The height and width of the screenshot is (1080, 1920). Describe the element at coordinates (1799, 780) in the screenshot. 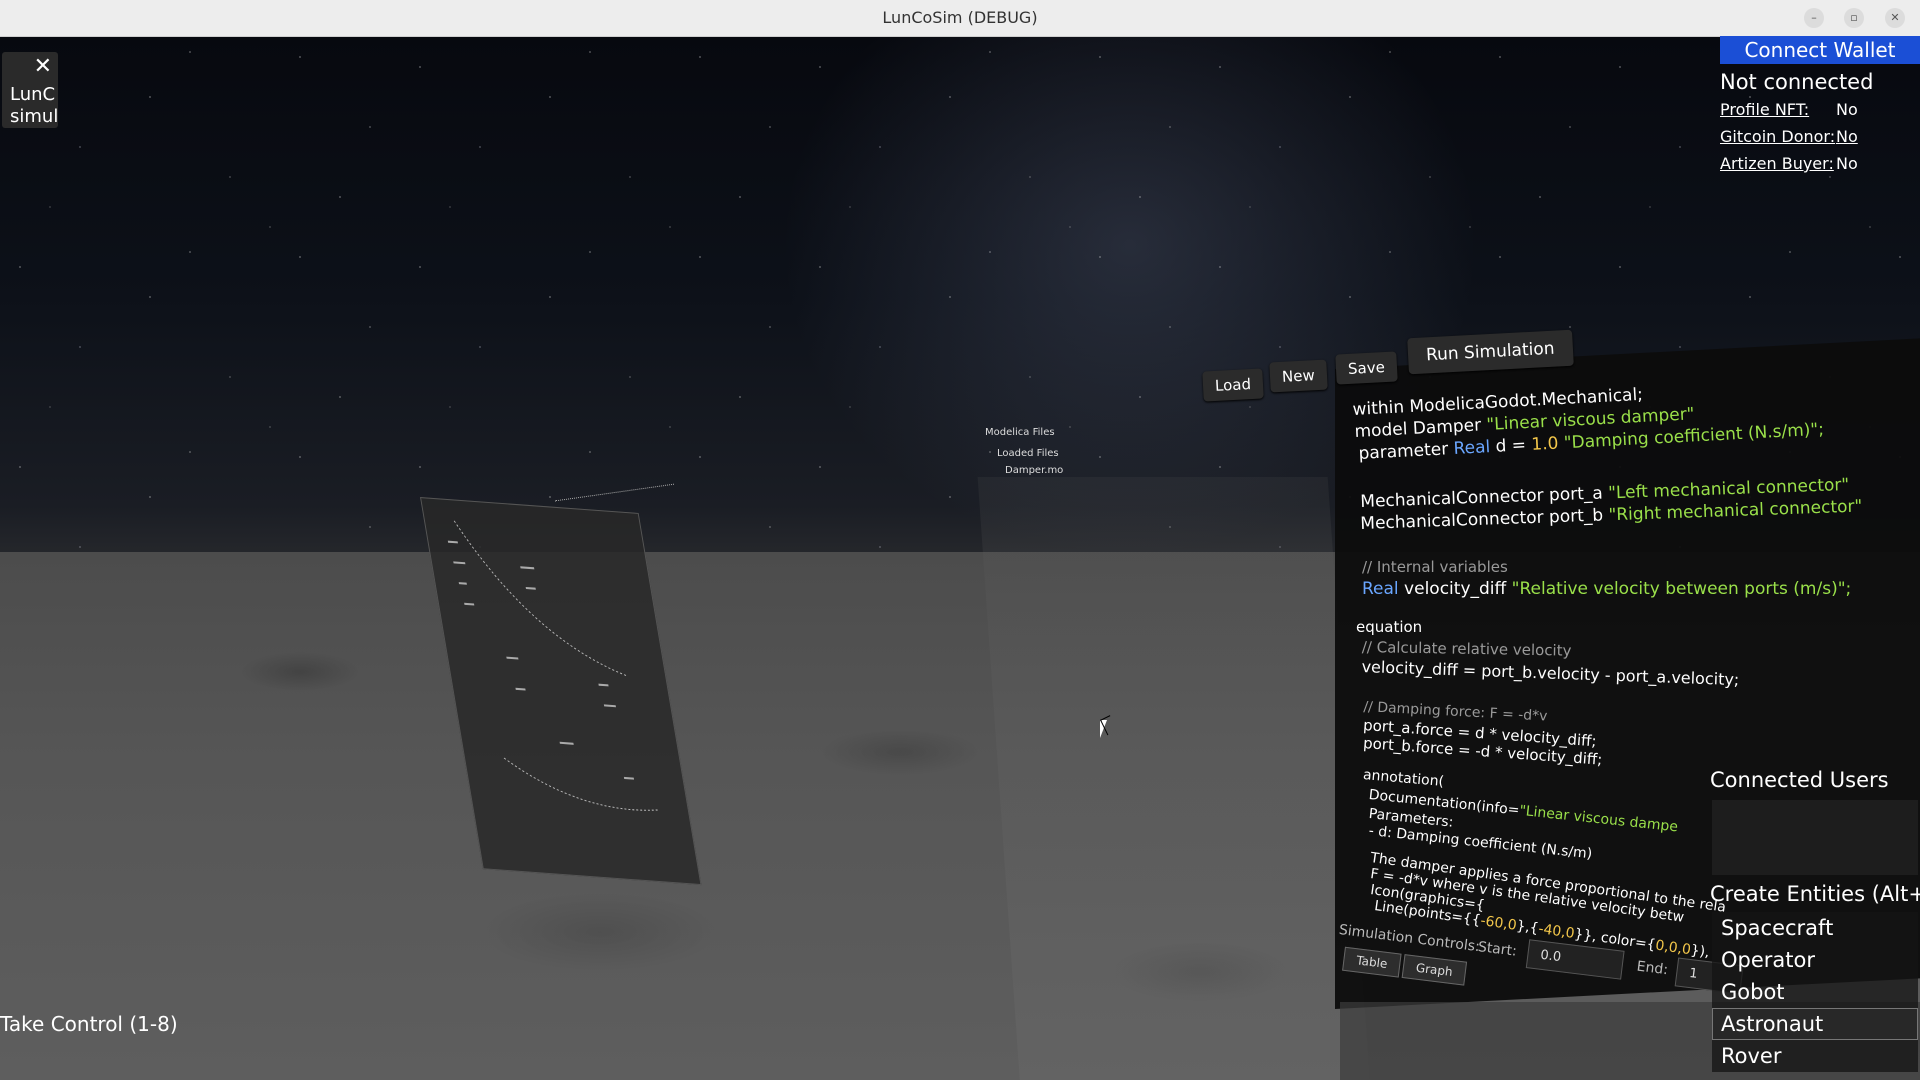

I see `connected-users-title: Connected Users` at that location.